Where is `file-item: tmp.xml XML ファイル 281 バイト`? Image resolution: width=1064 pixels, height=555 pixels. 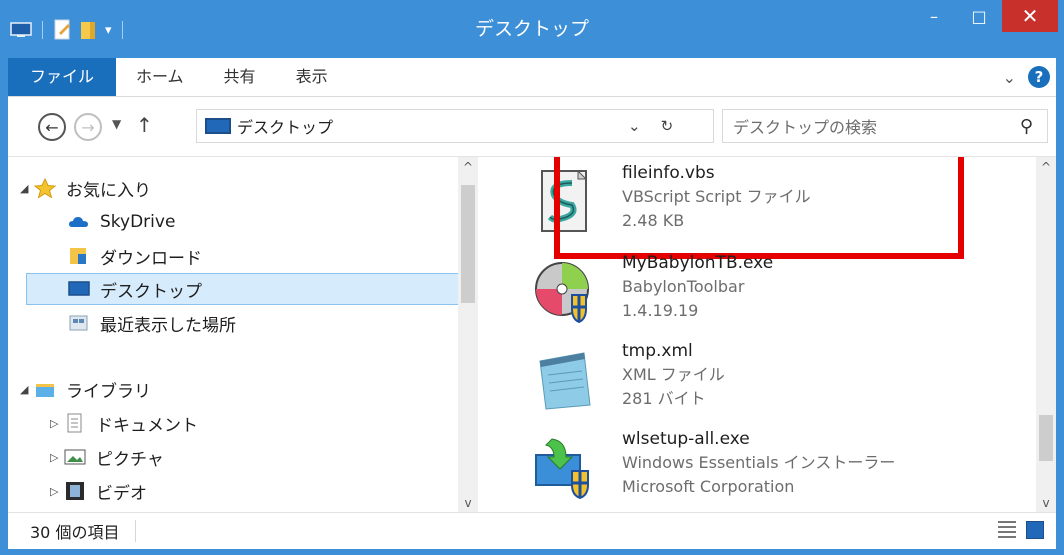 file-item: tmp.xml XML ファイル 281 バイト is located at coordinates (758, 381).